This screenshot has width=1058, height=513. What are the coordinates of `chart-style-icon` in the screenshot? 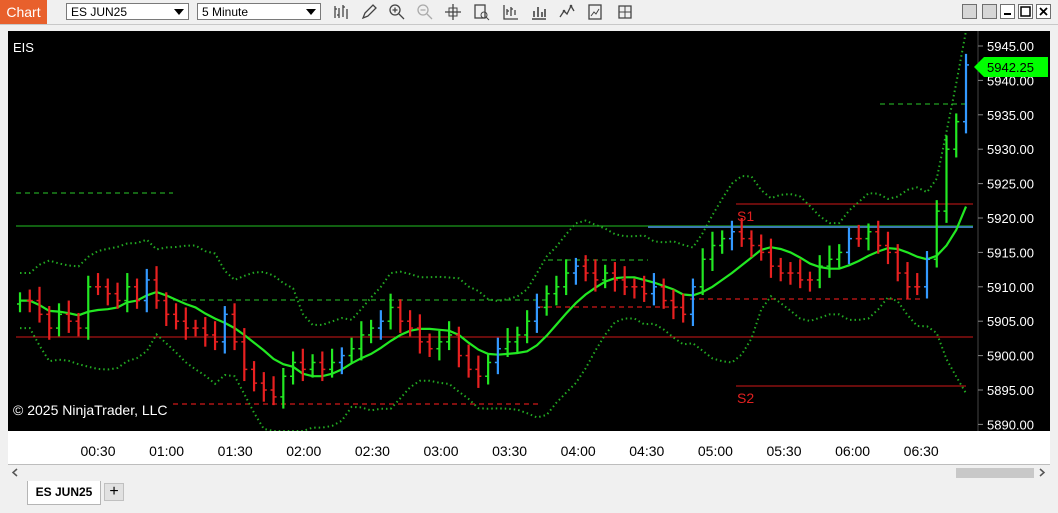 It's located at (625, 12).